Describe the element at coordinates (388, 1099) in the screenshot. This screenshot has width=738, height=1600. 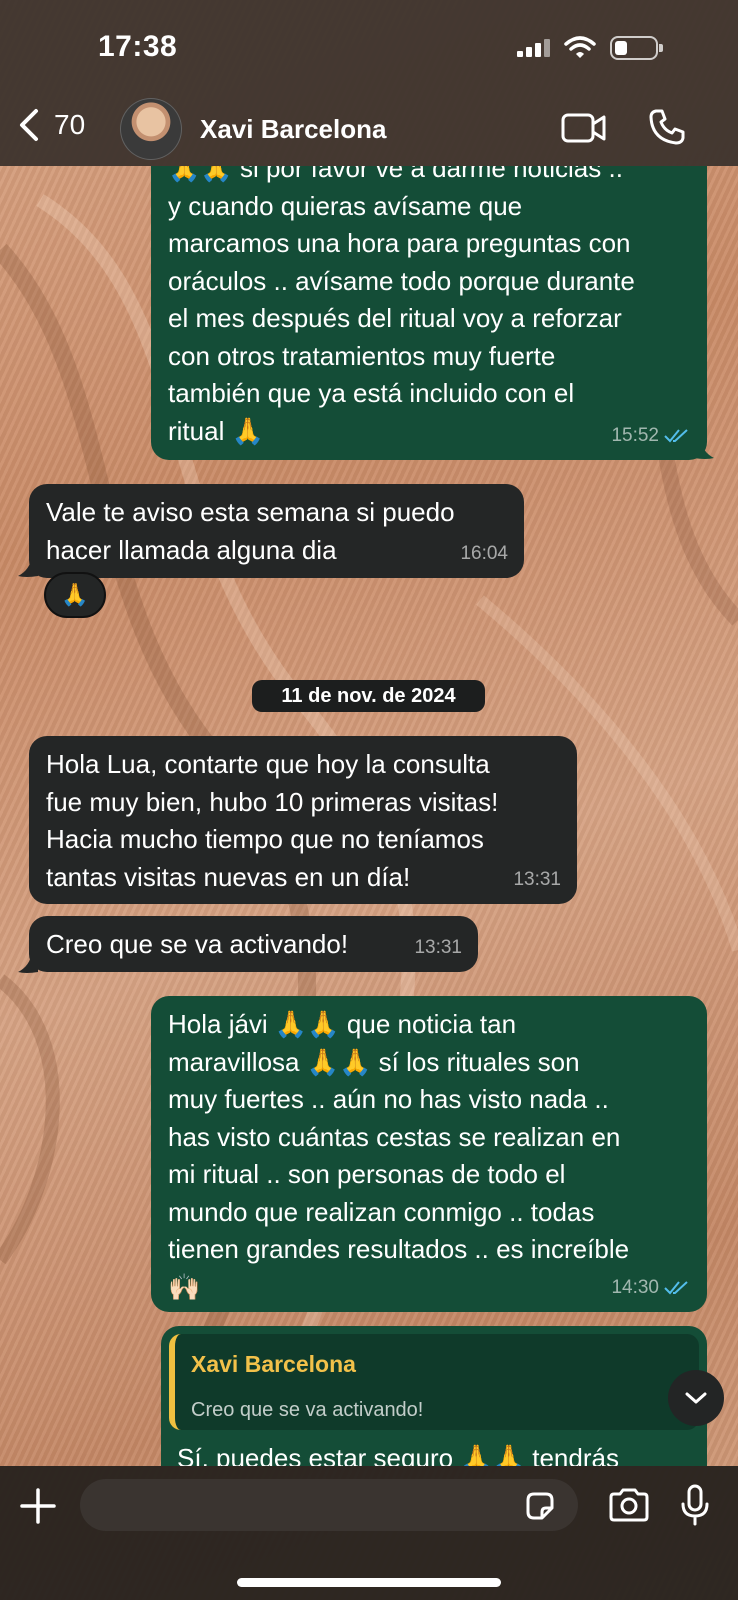
I see `message-line: muy fuertes .. aún no has visto nada ..` at that location.